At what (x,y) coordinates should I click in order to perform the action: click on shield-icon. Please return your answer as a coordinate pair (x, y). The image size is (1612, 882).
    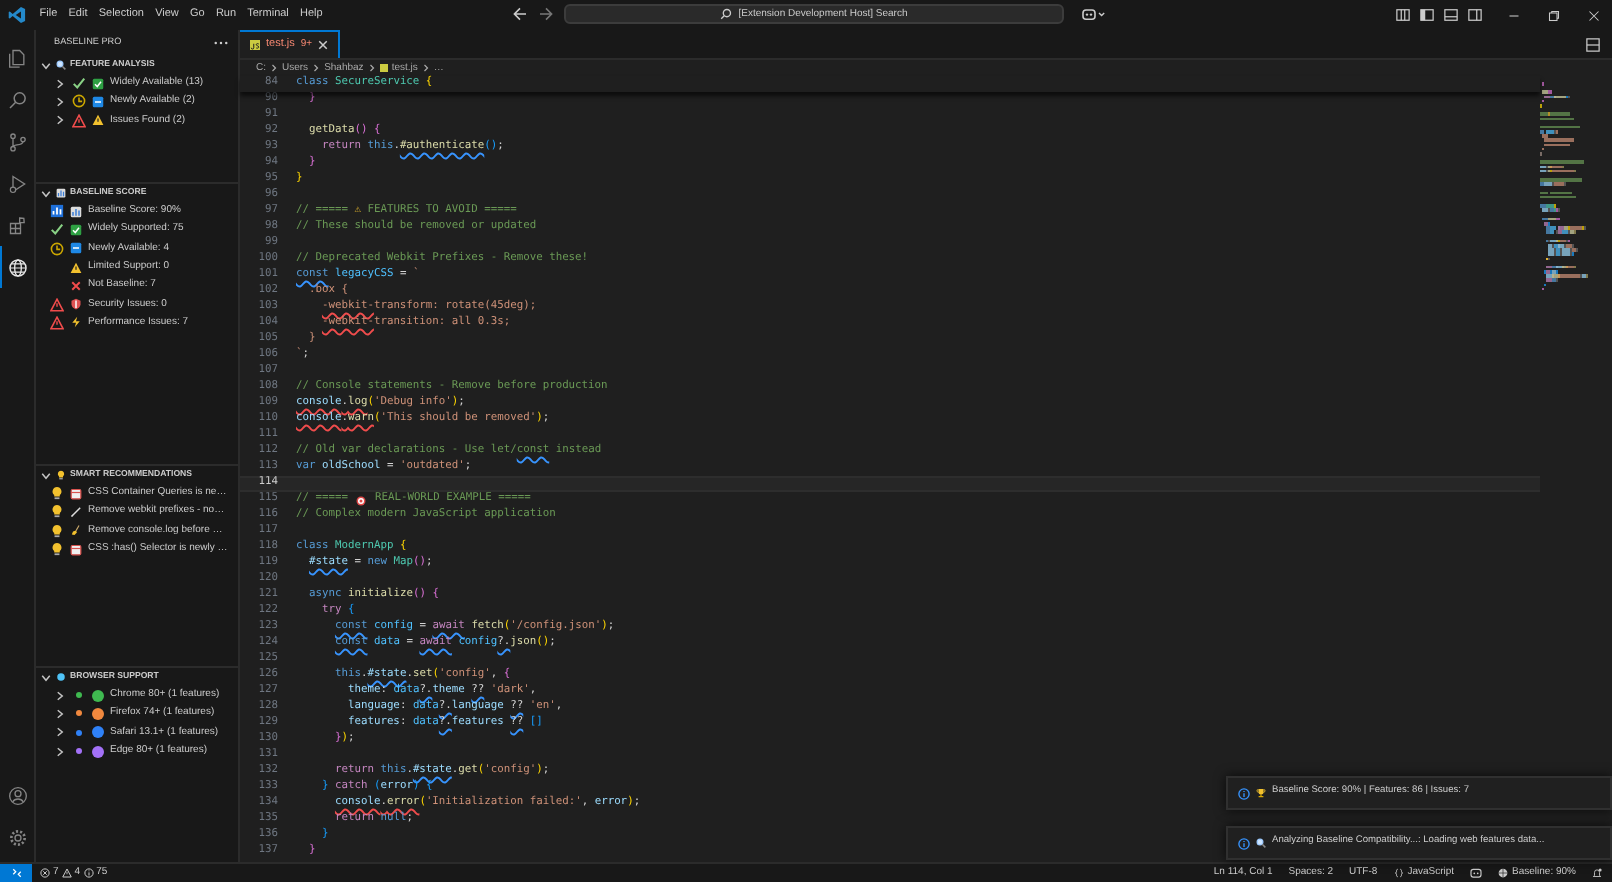
    Looking at the image, I should click on (76, 304).